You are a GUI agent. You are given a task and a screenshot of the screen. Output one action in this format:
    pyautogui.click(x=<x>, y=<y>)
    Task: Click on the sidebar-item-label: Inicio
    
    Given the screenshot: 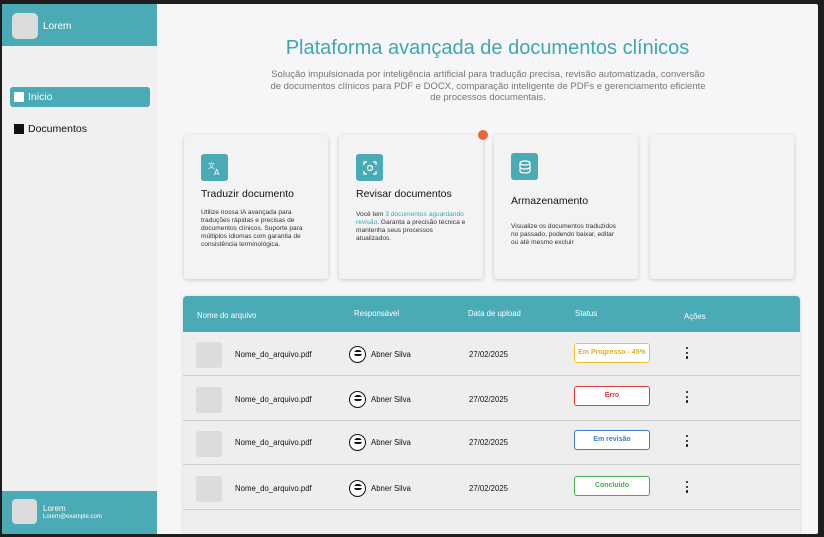 What is the action you would take?
    pyautogui.click(x=40, y=97)
    